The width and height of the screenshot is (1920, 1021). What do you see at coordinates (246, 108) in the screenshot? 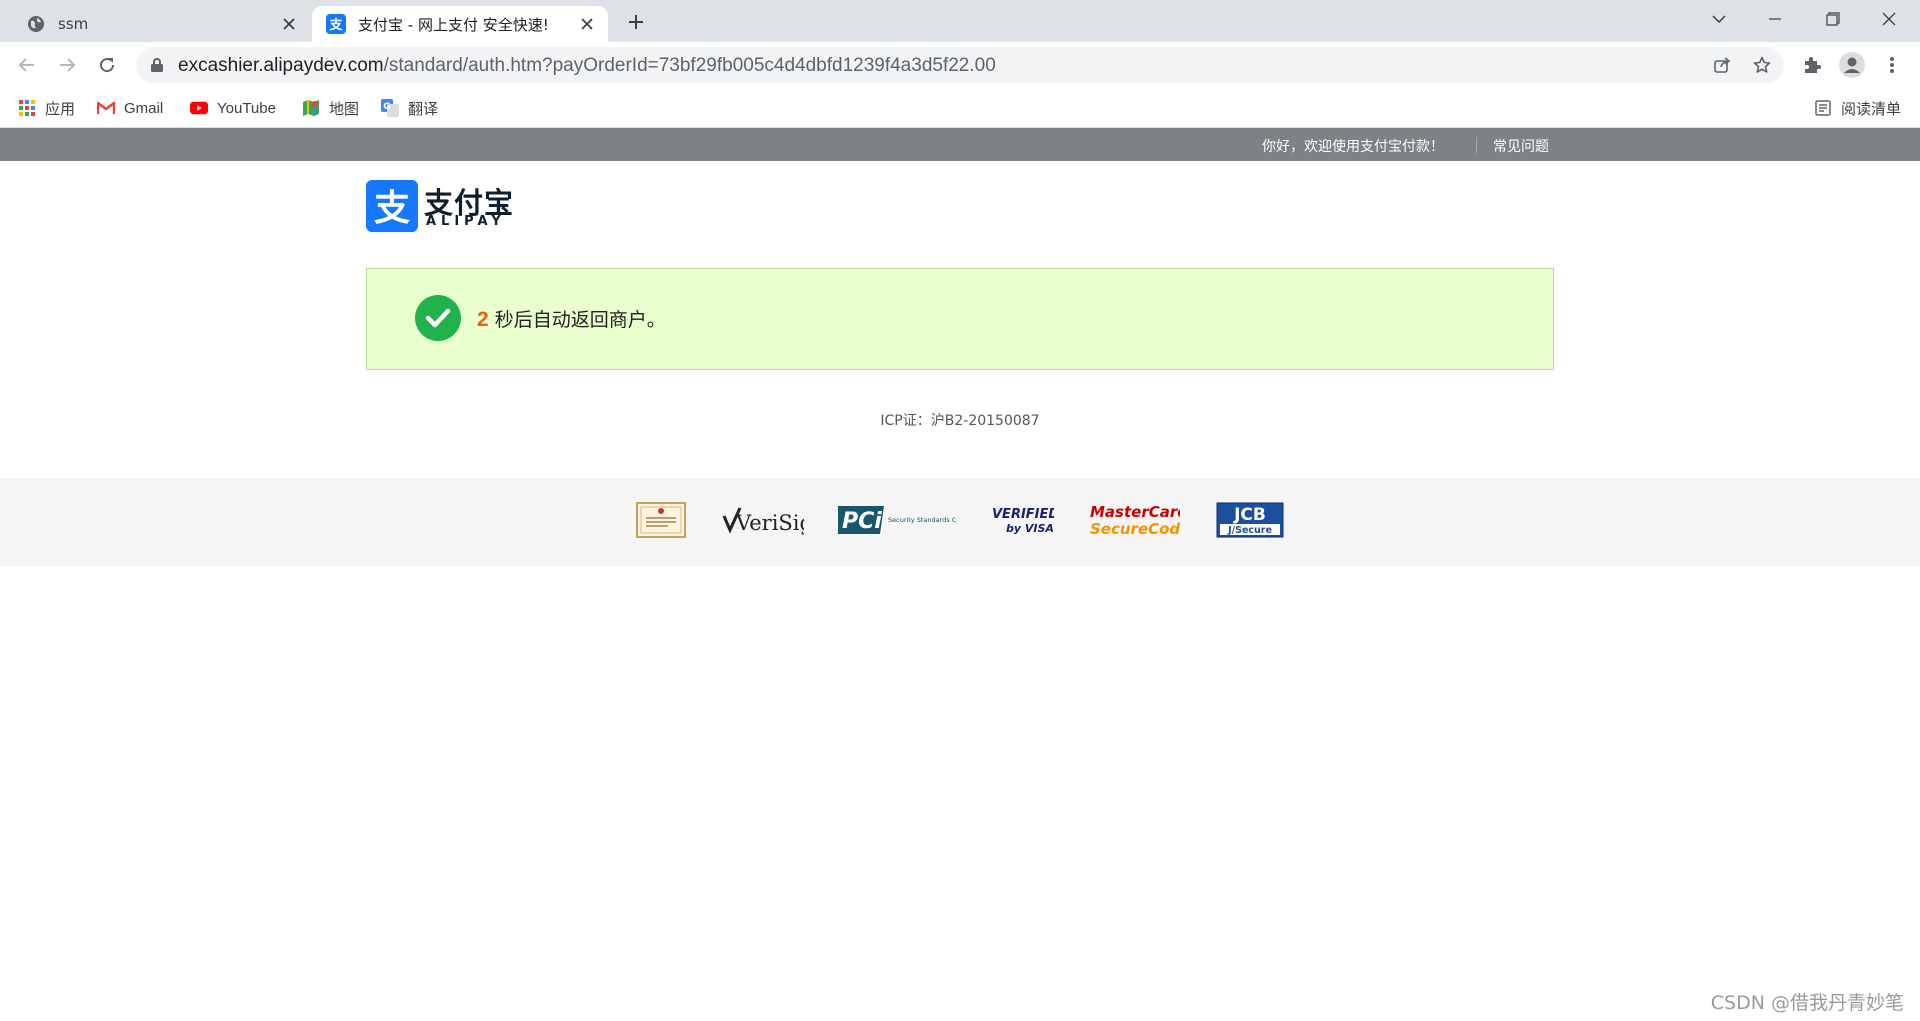
I see `bookmark-label: YouTube` at bounding box center [246, 108].